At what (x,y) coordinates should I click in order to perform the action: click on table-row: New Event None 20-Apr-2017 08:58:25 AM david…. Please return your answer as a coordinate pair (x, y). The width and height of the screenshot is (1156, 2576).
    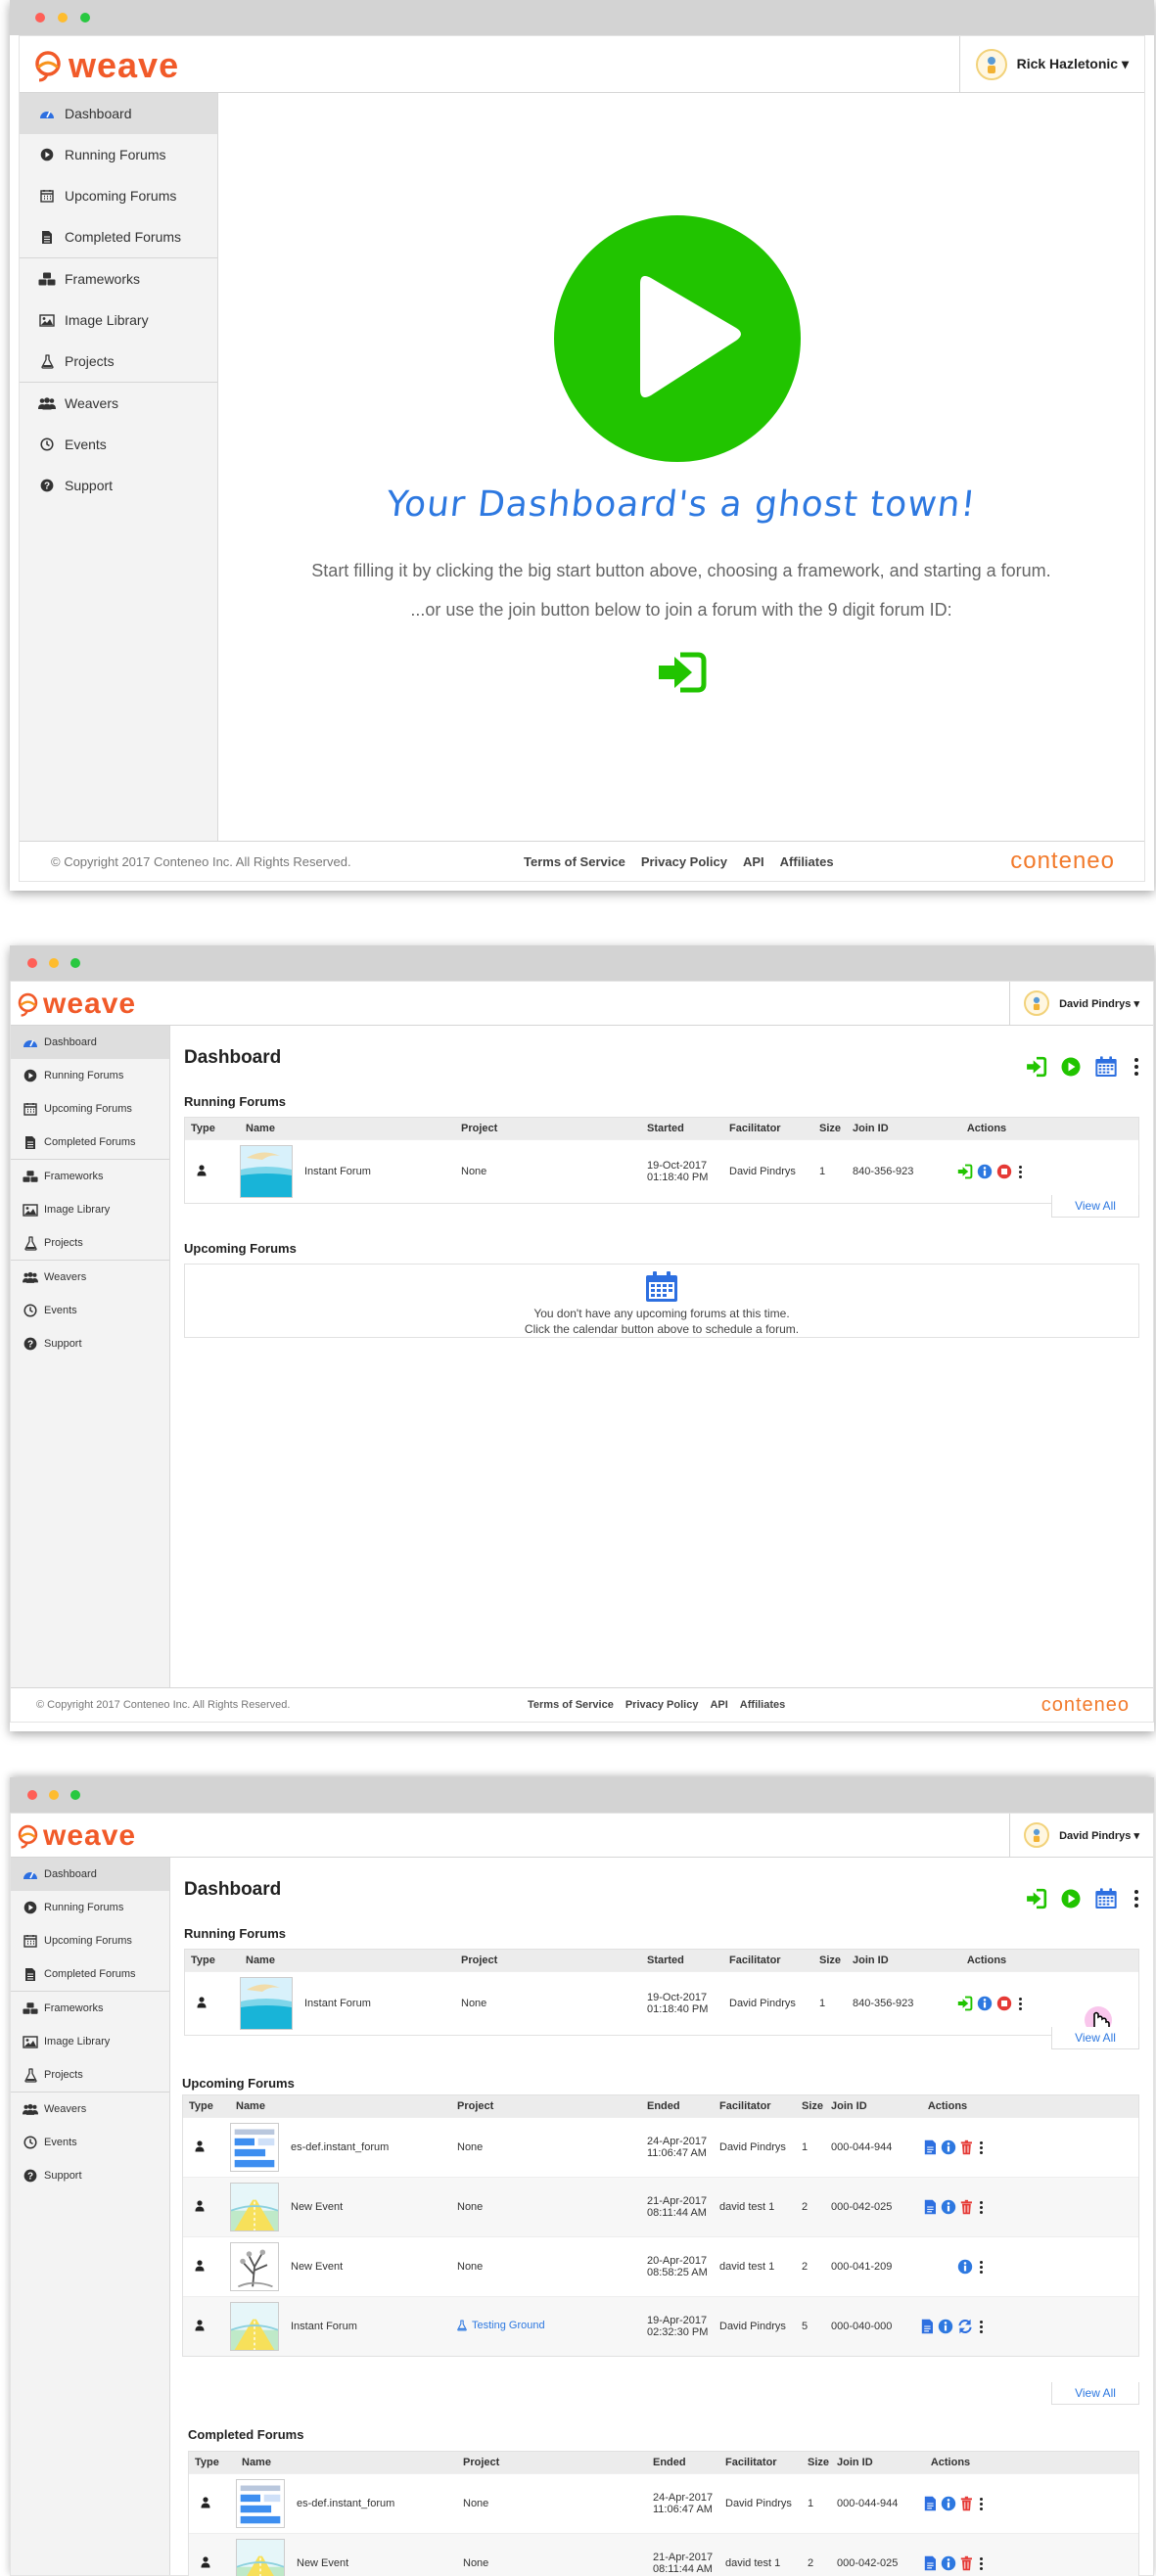
    Looking at the image, I should click on (660, 2266).